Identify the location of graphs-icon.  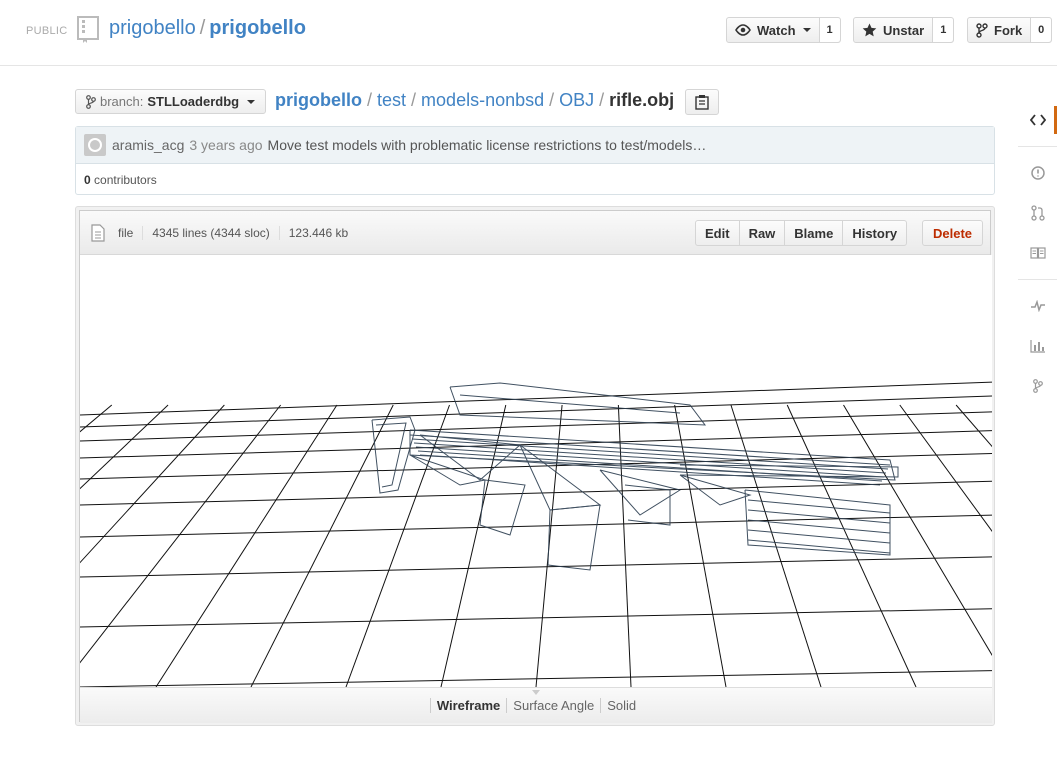
(1037, 346).